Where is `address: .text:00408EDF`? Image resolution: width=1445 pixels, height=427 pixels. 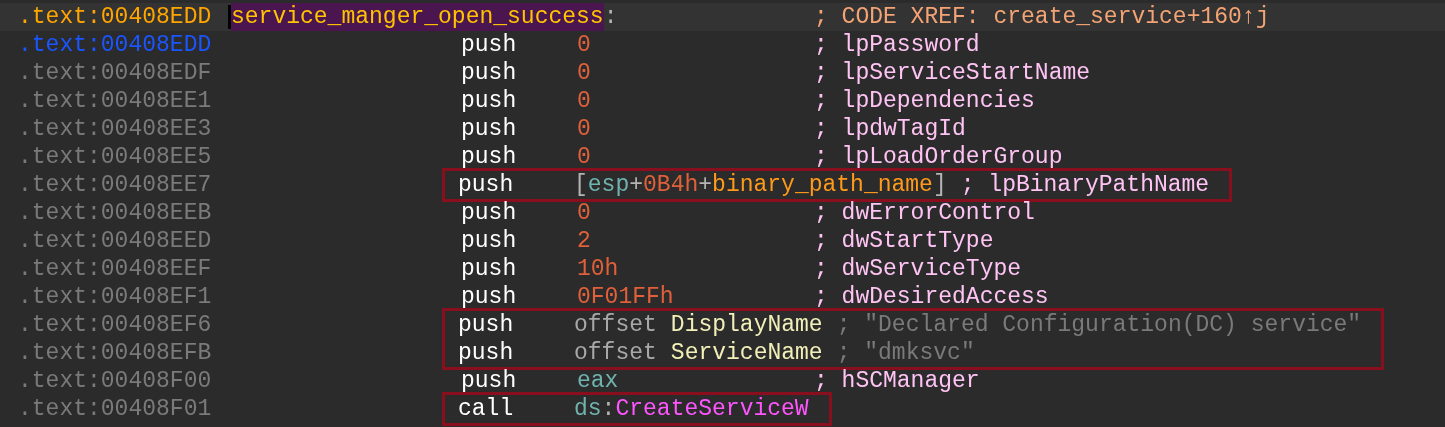
address: .text:00408EDF is located at coordinates (115, 73).